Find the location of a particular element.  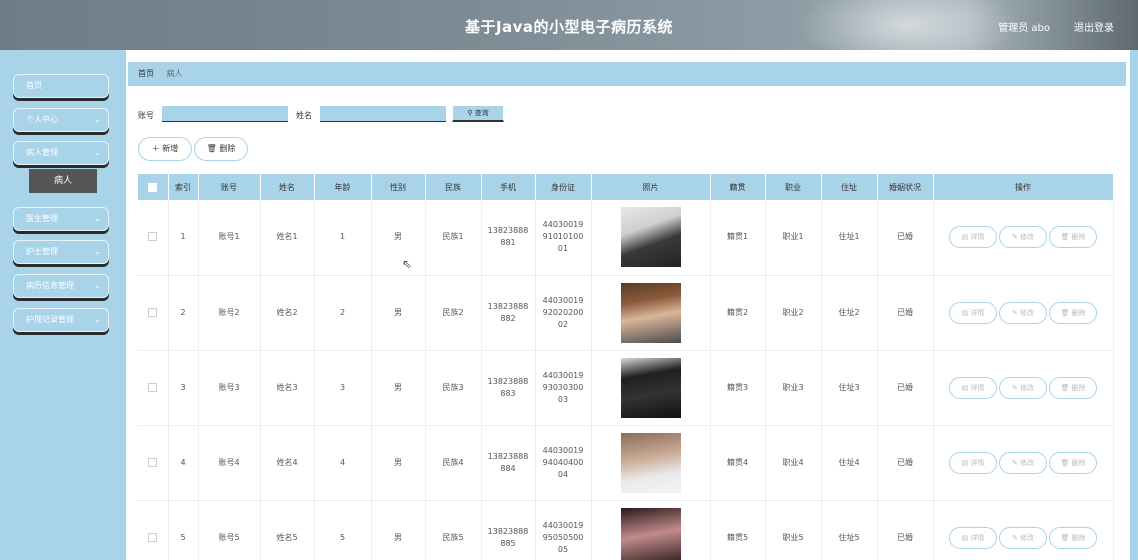

cell-name: 姓名3 is located at coordinates (287, 387).